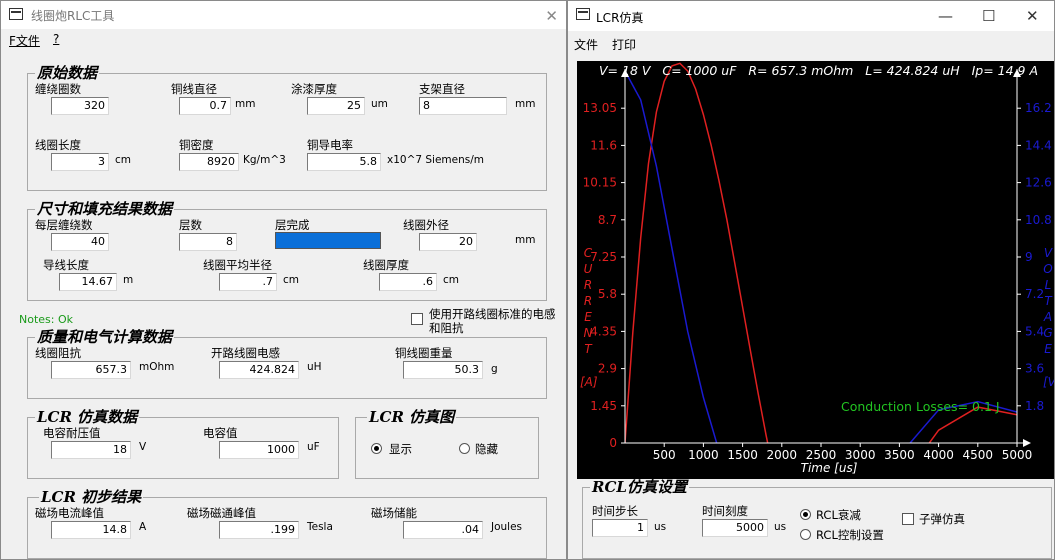 The height and width of the screenshot is (560, 1055). Describe the element at coordinates (73, 16) in the screenshot. I see `window-title: 线圈炮RLC工具` at that location.